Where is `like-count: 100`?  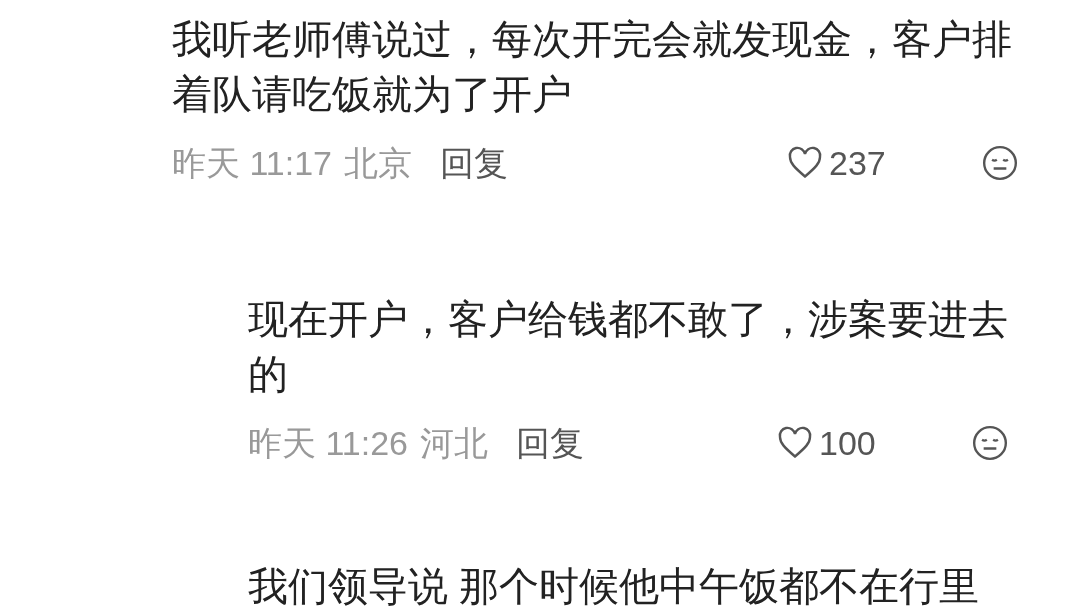 like-count: 100 is located at coordinates (848, 443).